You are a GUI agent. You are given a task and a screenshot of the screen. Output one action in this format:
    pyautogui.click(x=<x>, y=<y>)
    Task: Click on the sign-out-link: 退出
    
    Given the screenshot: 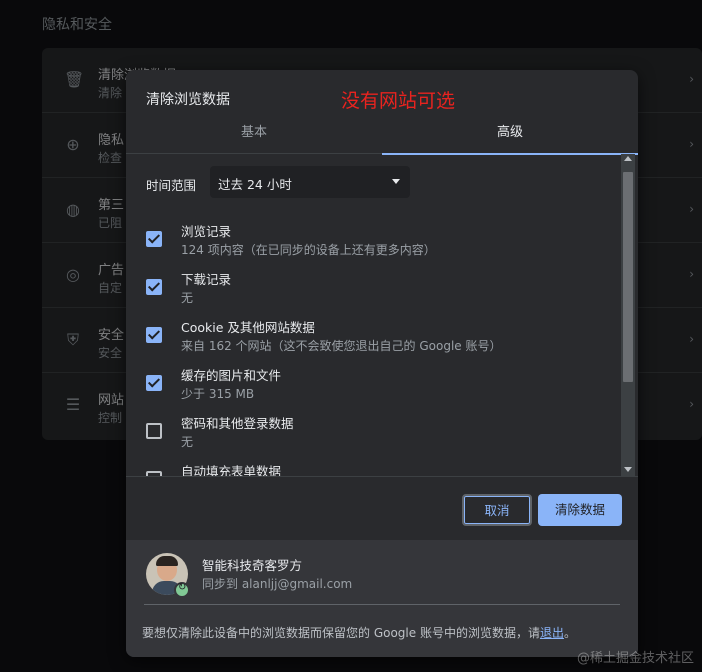 What is the action you would take?
    pyautogui.click(x=552, y=633)
    